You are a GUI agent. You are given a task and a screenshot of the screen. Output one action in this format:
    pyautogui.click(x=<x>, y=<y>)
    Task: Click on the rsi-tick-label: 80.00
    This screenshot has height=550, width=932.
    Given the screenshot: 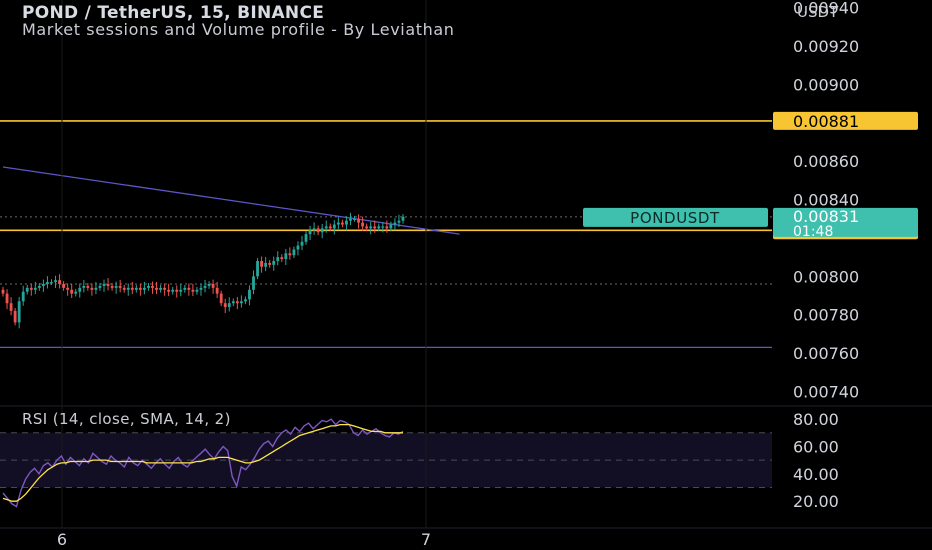 What is the action you would take?
    pyautogui.click(x=816, y=419)
    